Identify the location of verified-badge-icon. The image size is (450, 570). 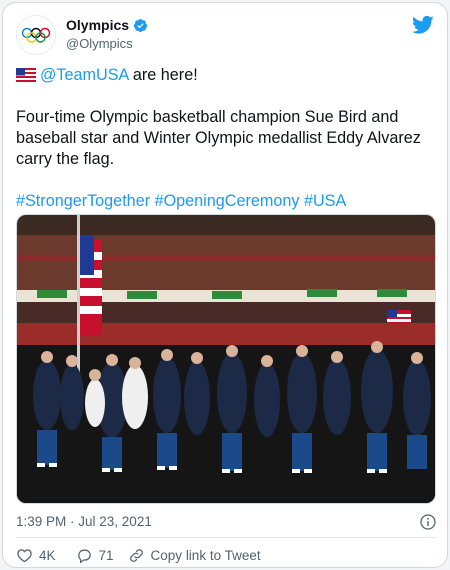
(140, 25).